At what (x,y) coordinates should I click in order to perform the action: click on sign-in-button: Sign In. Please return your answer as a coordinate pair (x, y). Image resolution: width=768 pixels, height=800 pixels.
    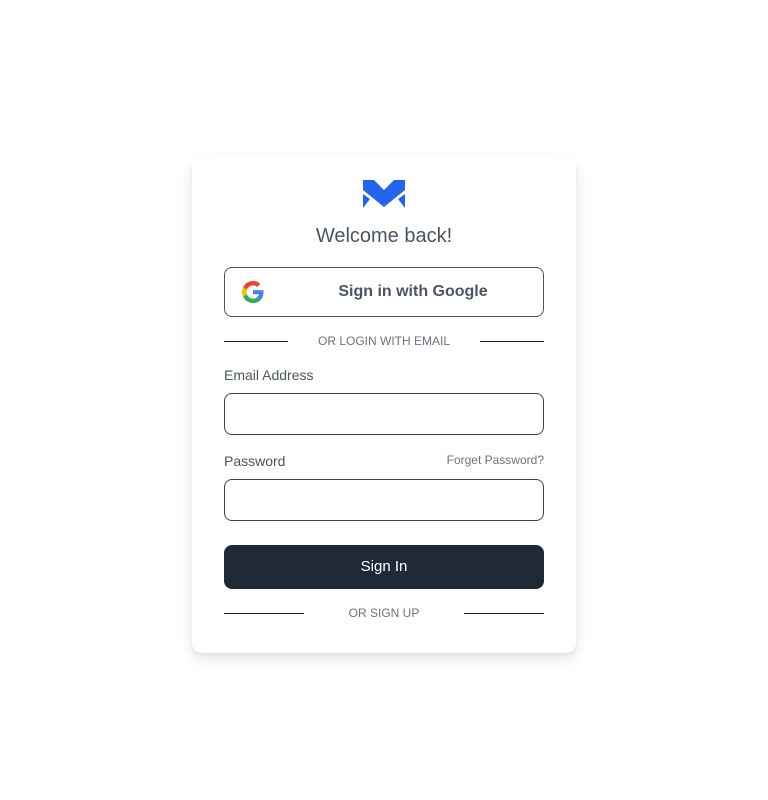
    Looking at the image, I should click on (384, 567).